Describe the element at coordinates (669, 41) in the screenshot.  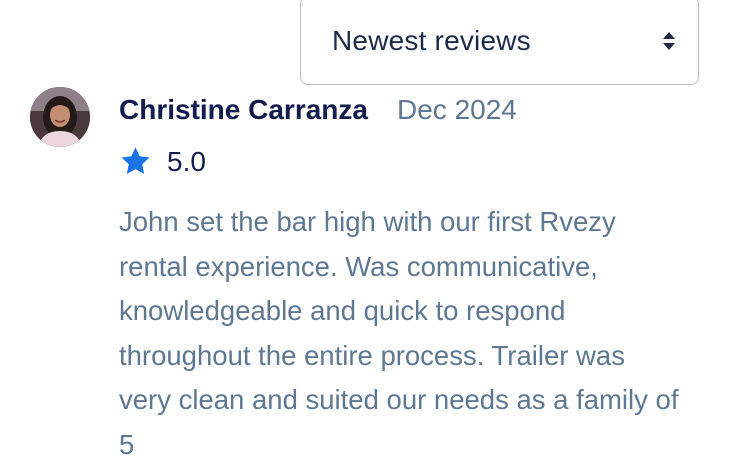
I see `sort-updown-icon` at that location.